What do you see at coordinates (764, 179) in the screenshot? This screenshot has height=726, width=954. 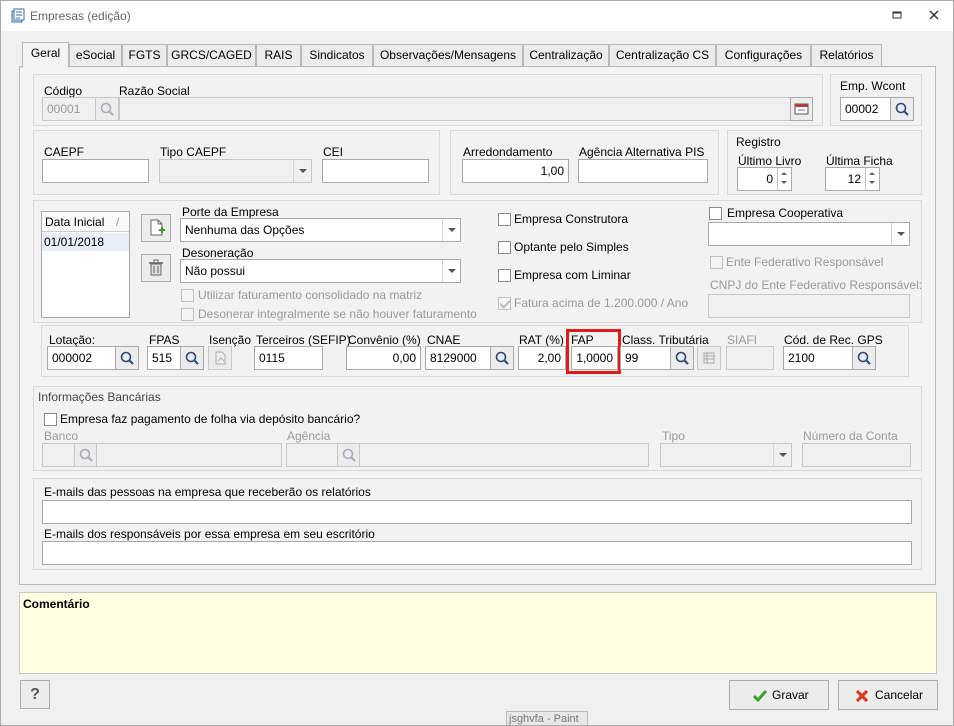 I see `ultimo-livro-input: 0` at bounding box center [764, 179].